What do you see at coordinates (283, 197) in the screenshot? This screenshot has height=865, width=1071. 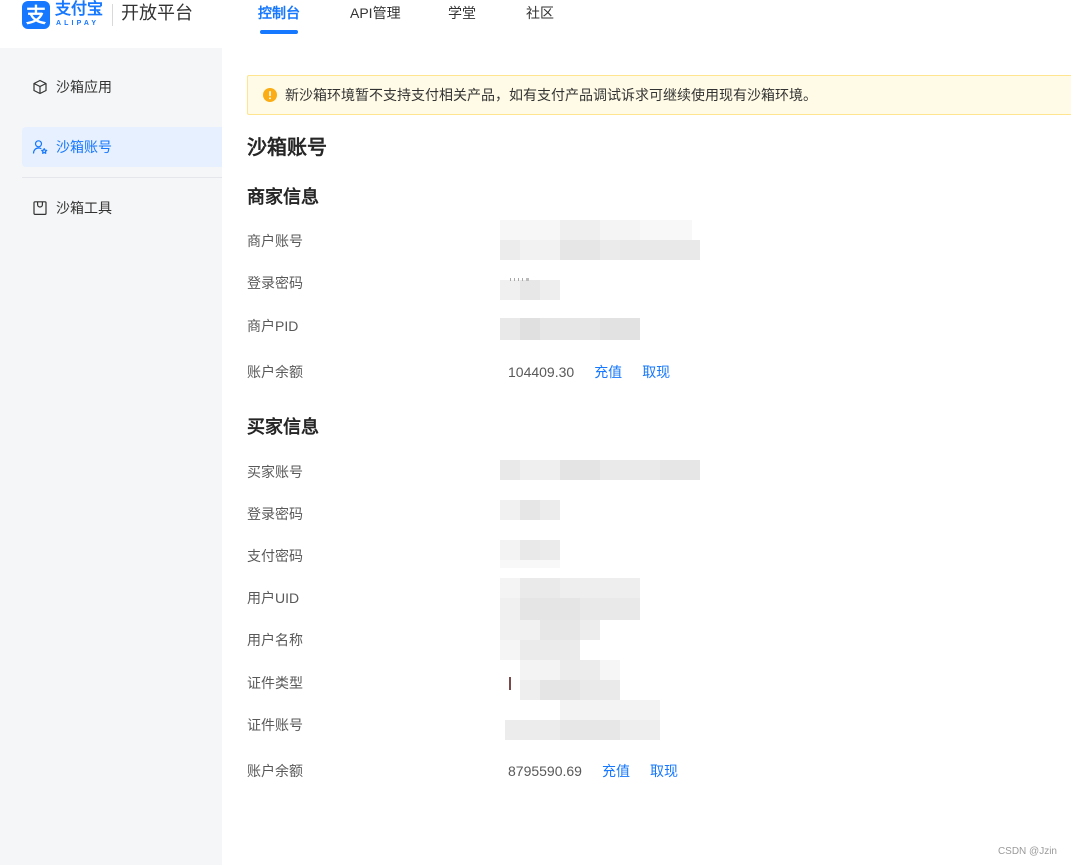 I see `merchant-section-title: 商家信息` at bounding box center [283, 197].